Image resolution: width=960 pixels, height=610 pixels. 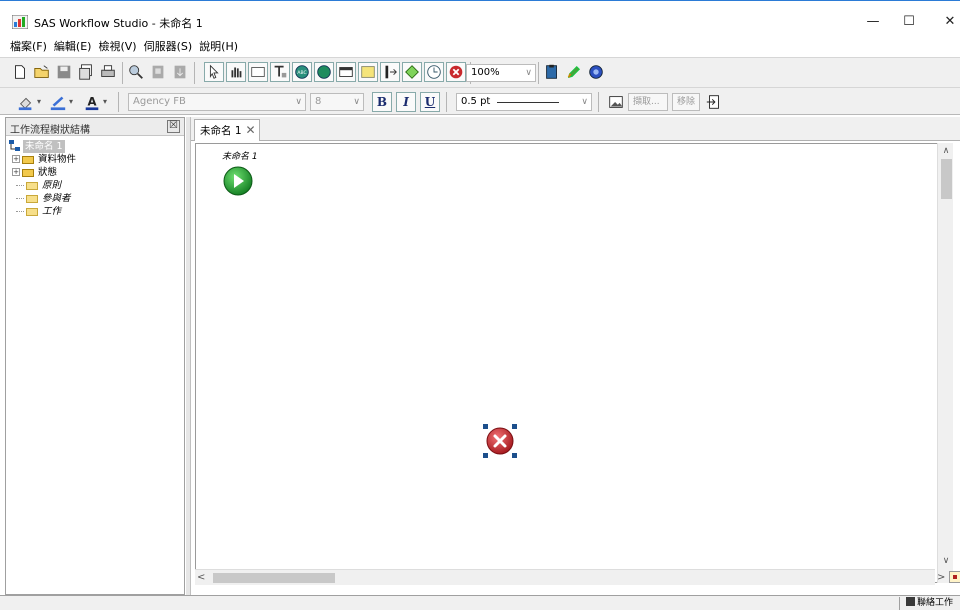 What do you see at coordinates (95, 356) in the screenshot?
I see `workflow-tree-pane: 工作流程樹狀結構 ☒ 未命名 1 + 資料物件 + 狀態 原則 參與者 工作` at bounding box center [95, 356].